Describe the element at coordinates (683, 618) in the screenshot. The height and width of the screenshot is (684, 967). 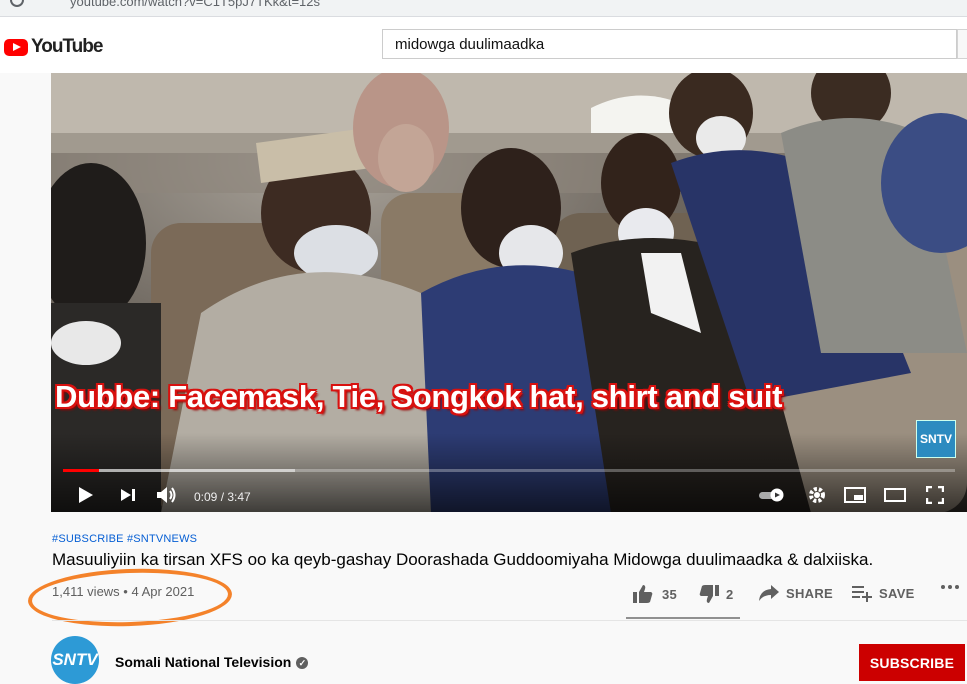
I see `like-ratio-bar` at that location.